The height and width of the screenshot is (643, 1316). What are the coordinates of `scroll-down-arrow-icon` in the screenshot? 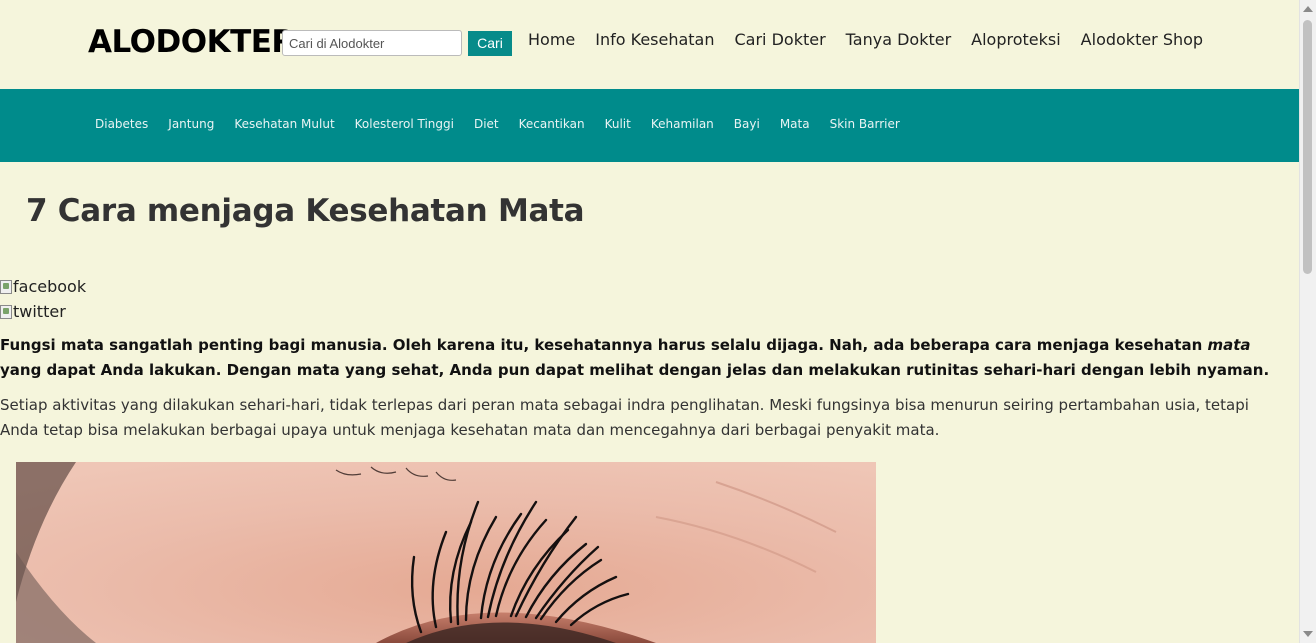 It's located at (1308, 634).